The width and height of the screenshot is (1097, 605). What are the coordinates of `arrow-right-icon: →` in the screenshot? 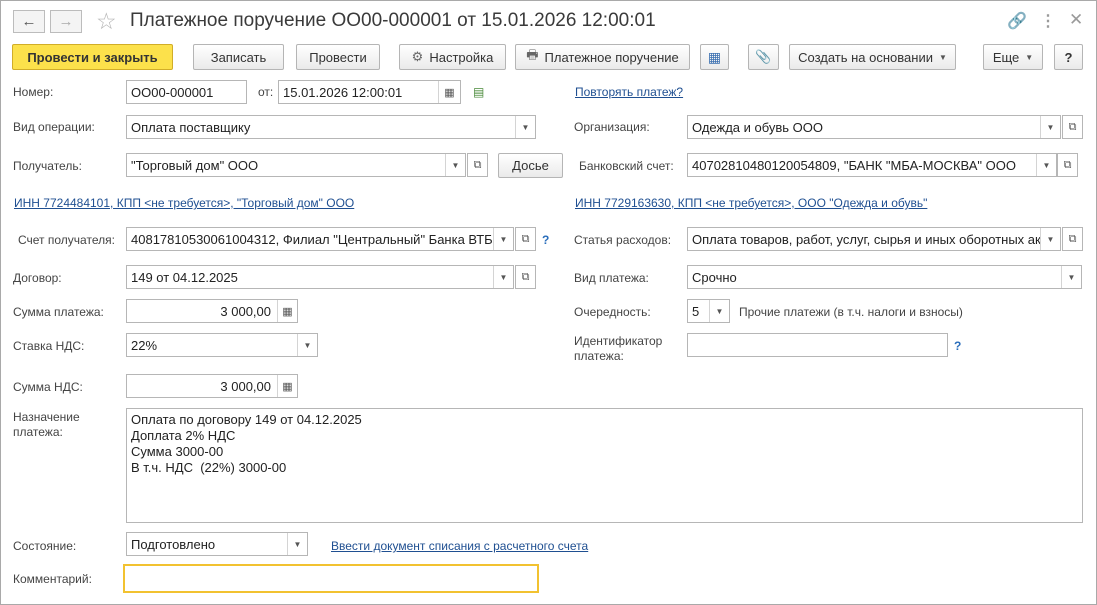 It's located at (66, 21).